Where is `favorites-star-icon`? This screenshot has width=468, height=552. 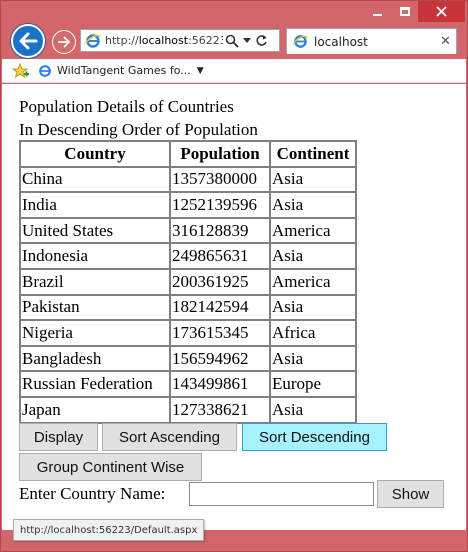 favorites-star-icon is located at coordinates (21, 70).